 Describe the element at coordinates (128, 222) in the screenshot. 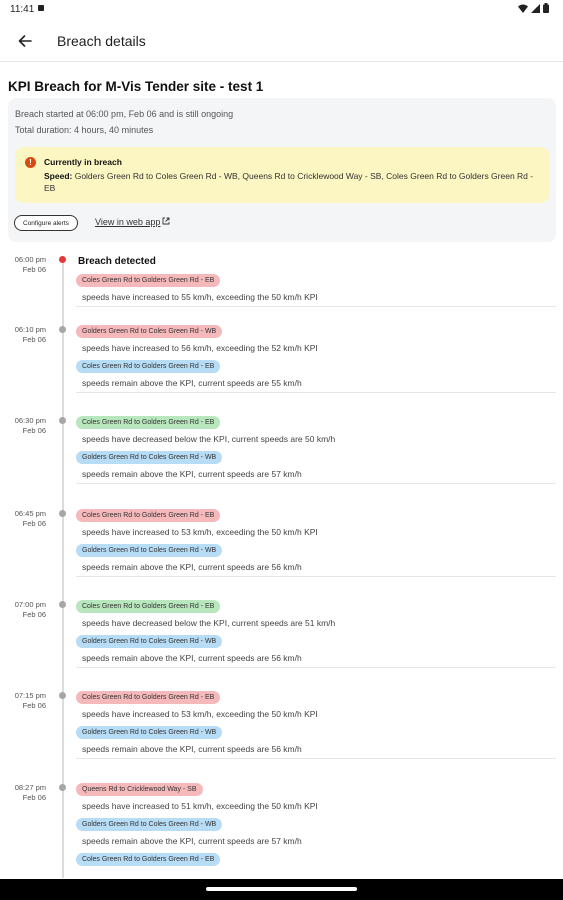

I see `web-link-label: View in web app` at that location.